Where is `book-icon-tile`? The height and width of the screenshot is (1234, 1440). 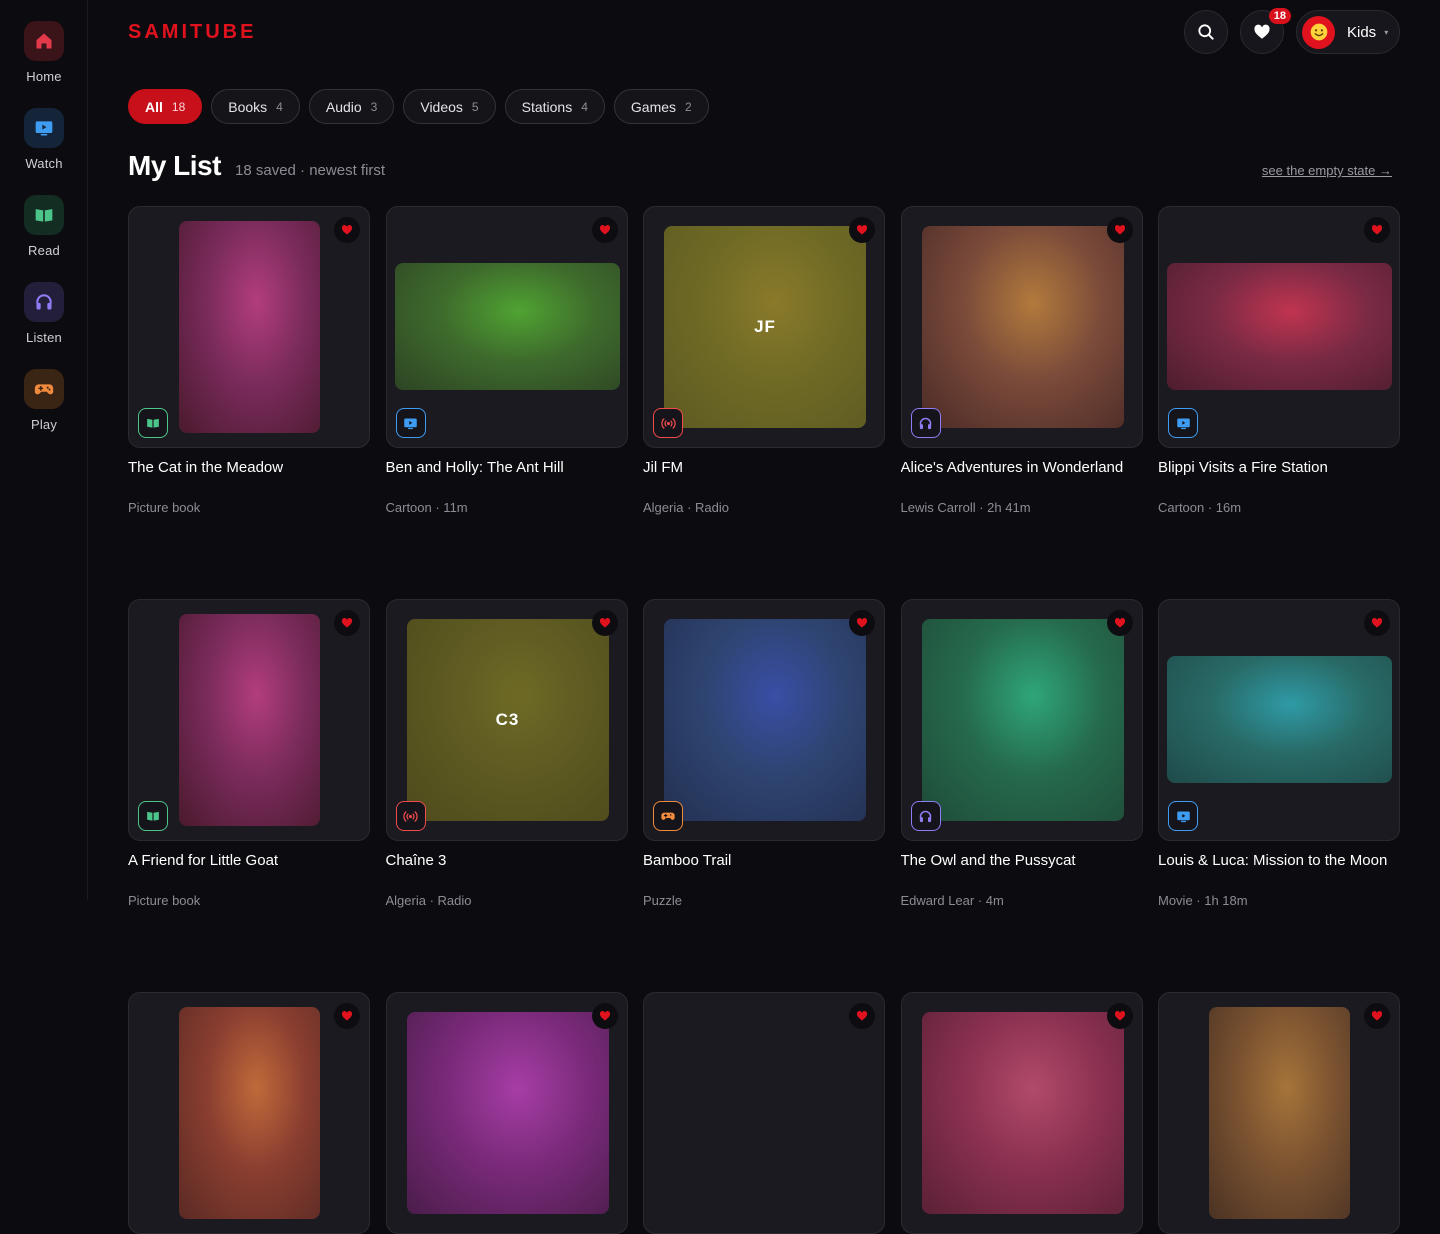
book-icon-tile is located at coordinates (44, 215).